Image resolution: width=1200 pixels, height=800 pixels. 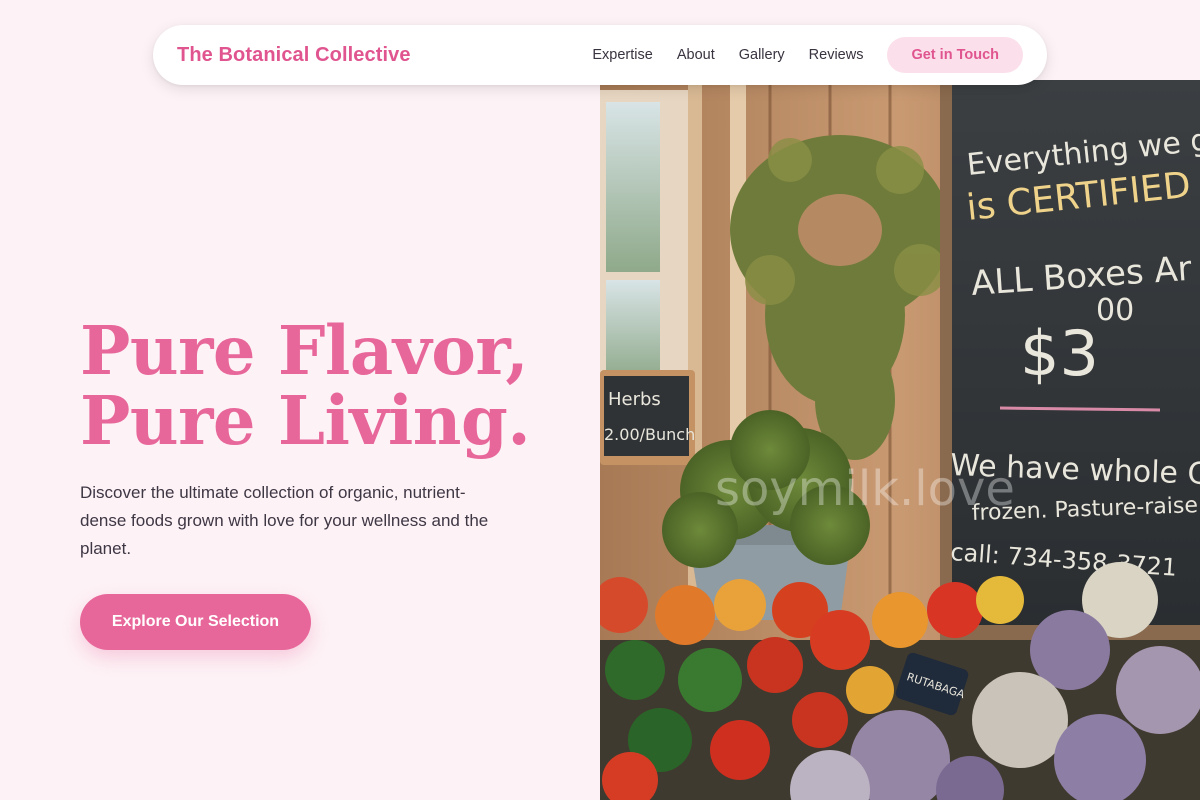 I want to click on get-in-touch-button: Get in Touch, so click(x=955, y=55).